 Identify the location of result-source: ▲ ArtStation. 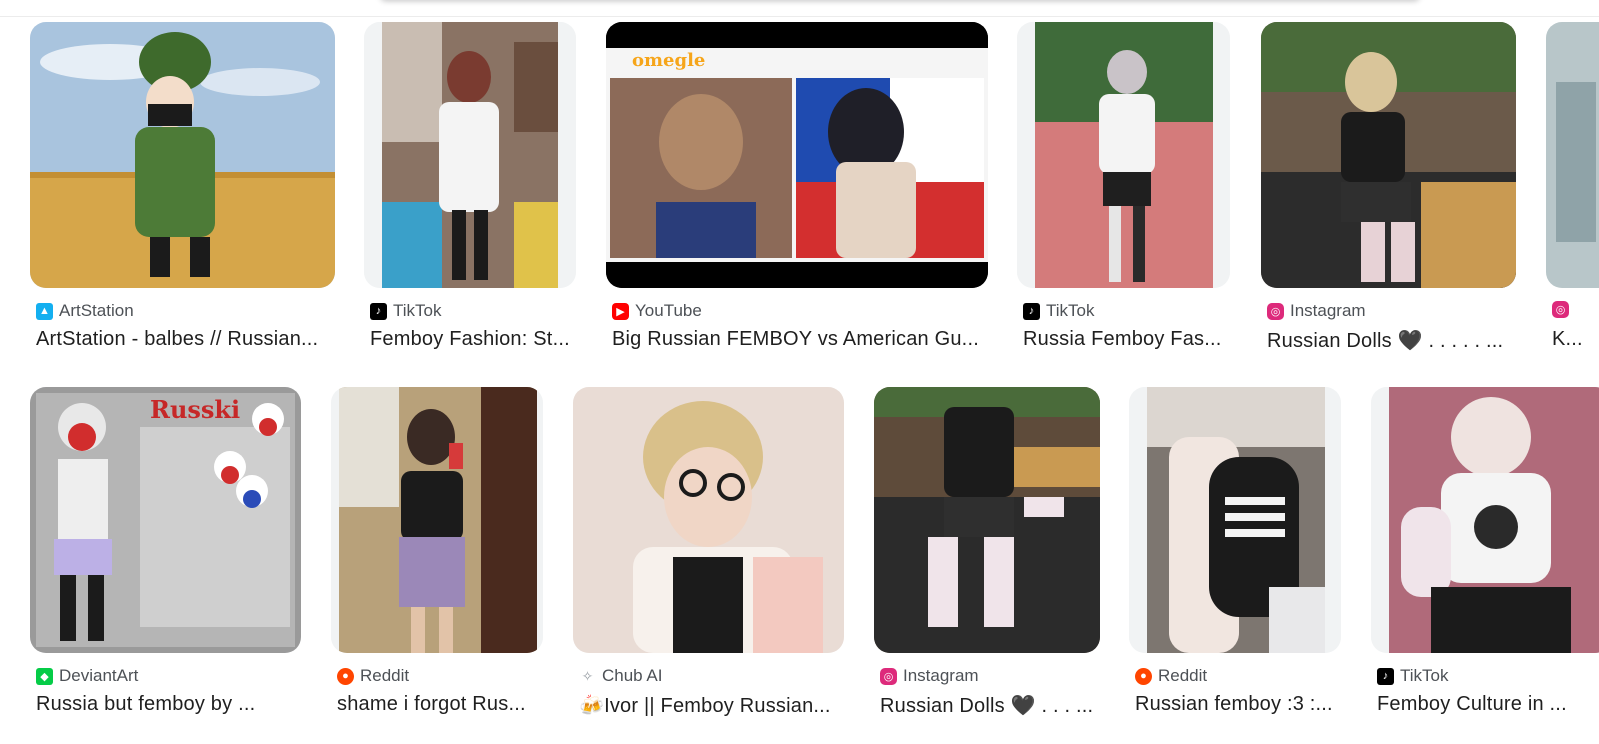
(85, 311).